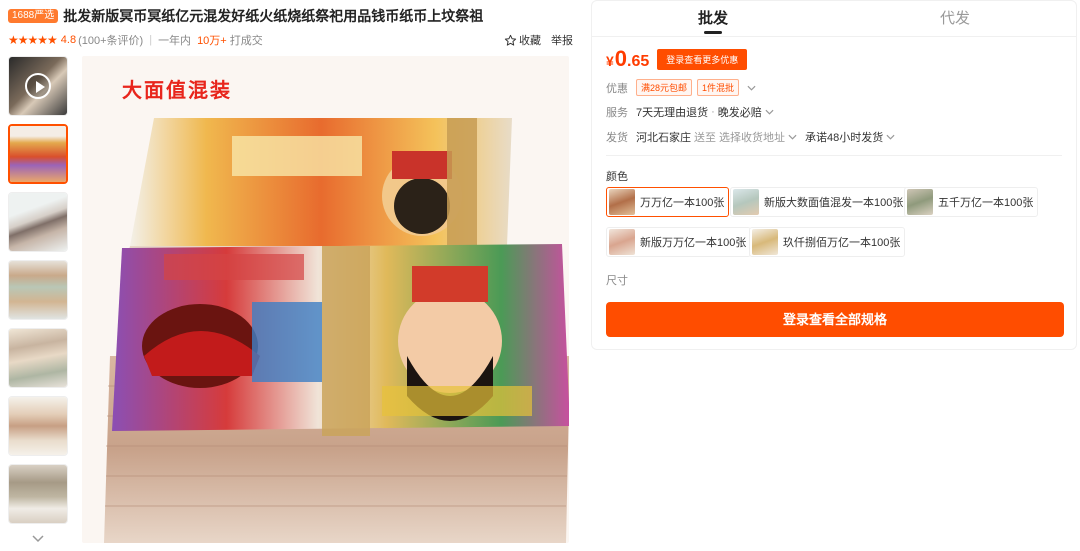 This screenshot has height=551, width=1080. I want to click on price-currency: ¥, so click(610, 61).